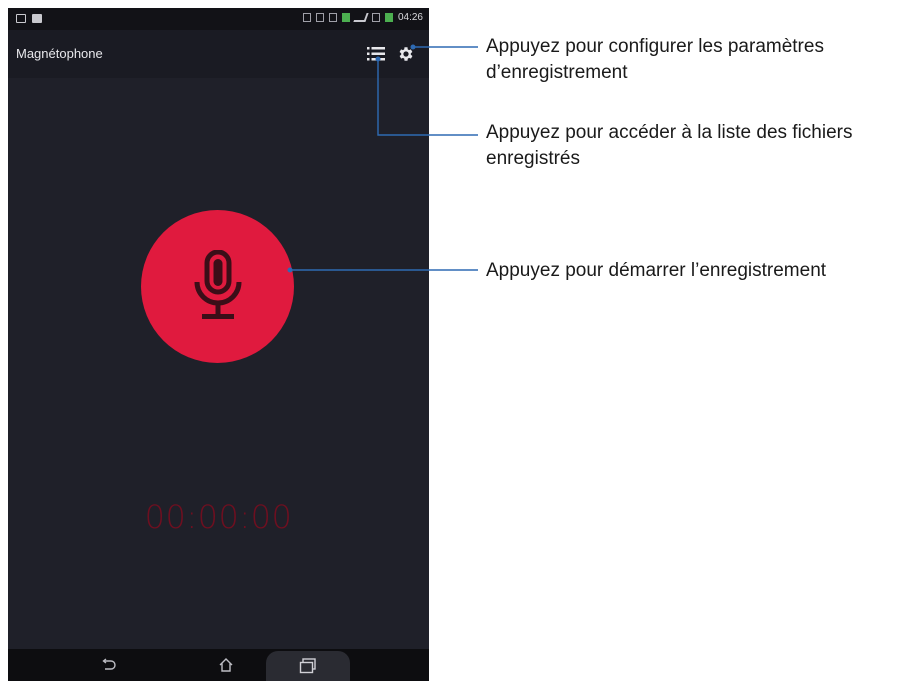 Image resolution: width=909 pixels, height=681 pixels. I want to click on message-notification-icon, so click(37, 18).